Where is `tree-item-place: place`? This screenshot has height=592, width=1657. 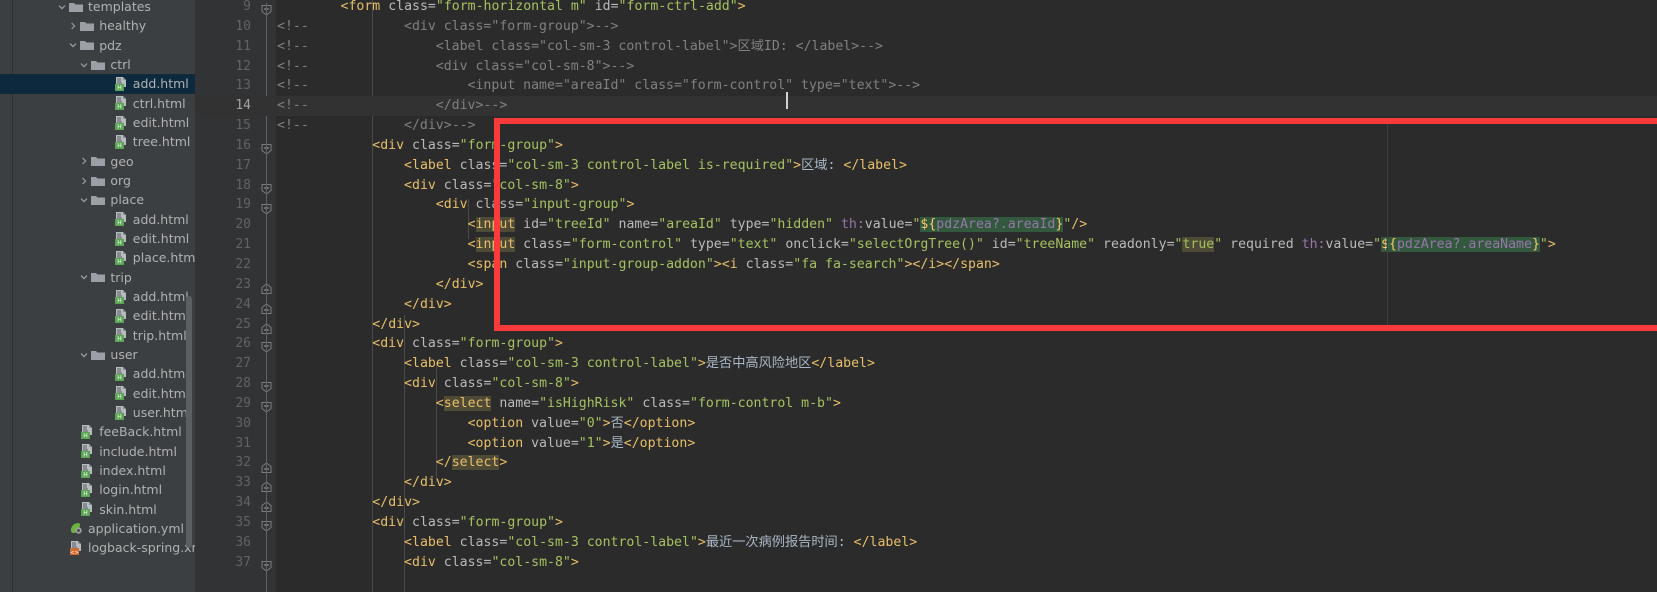
tree-item-place: place is located at coordinates (97, 199).